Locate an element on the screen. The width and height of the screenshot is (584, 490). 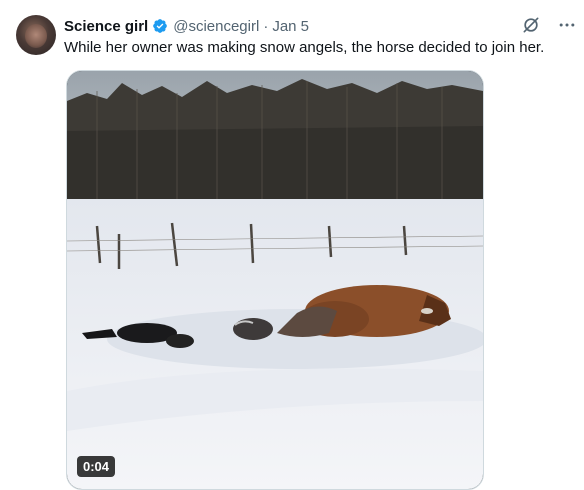
tweet-actions is located at coordinates (549, 25).